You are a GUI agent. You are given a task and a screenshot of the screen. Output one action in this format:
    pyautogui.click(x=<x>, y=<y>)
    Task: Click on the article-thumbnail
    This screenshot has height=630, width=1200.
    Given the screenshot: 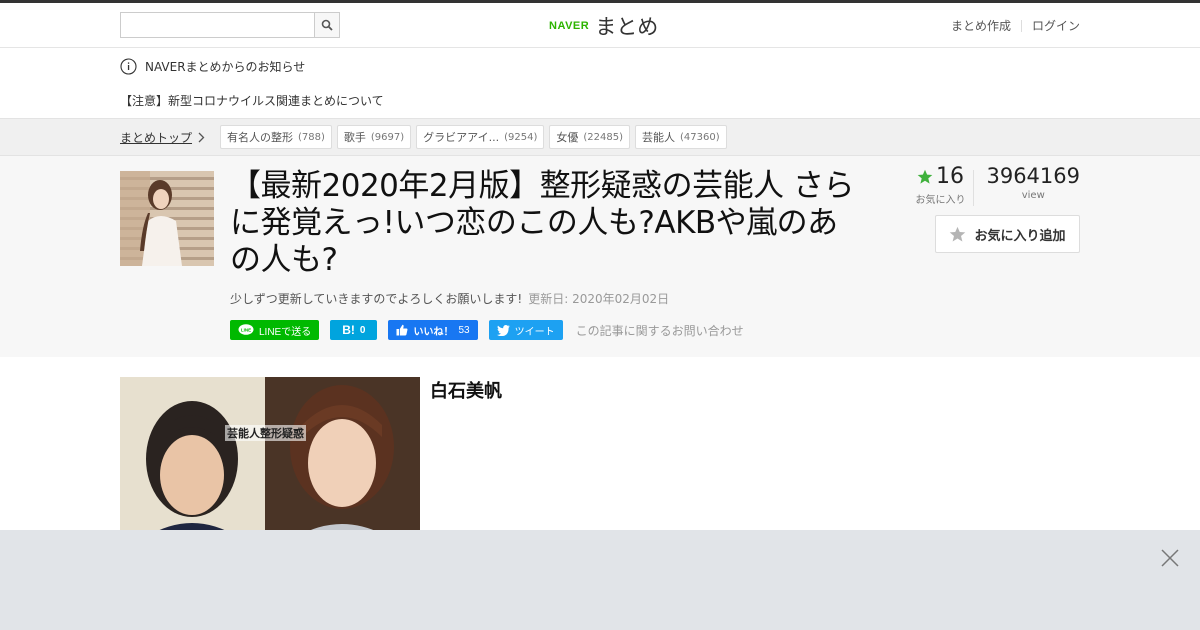 What is the action you would take?
    pyautogui.click(x=167, y=218)
    